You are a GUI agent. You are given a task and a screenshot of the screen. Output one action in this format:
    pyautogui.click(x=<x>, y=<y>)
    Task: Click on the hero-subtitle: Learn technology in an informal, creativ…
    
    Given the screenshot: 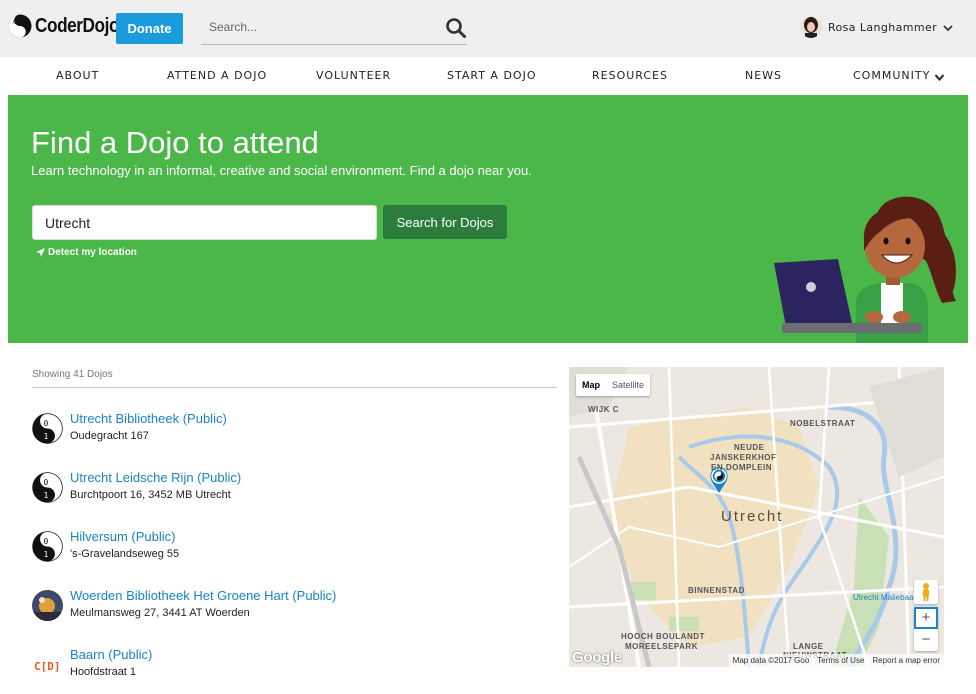 What is the action you would take?
    pyautogui.click(x=281, y=170)
    